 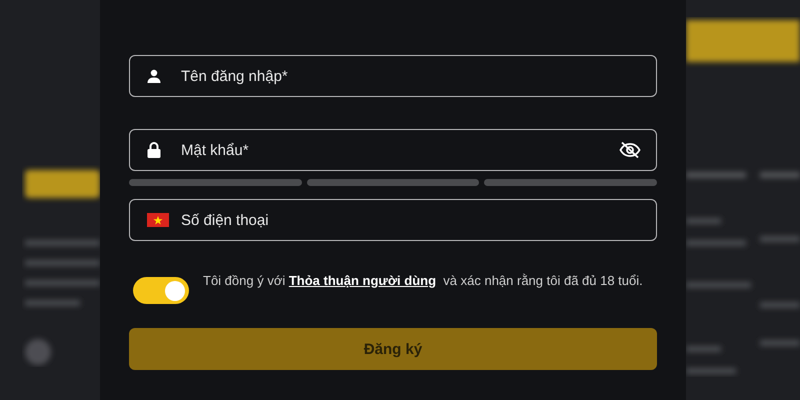 I want to click on phone-field: Số điện thoại, so click(x=393, y=220).